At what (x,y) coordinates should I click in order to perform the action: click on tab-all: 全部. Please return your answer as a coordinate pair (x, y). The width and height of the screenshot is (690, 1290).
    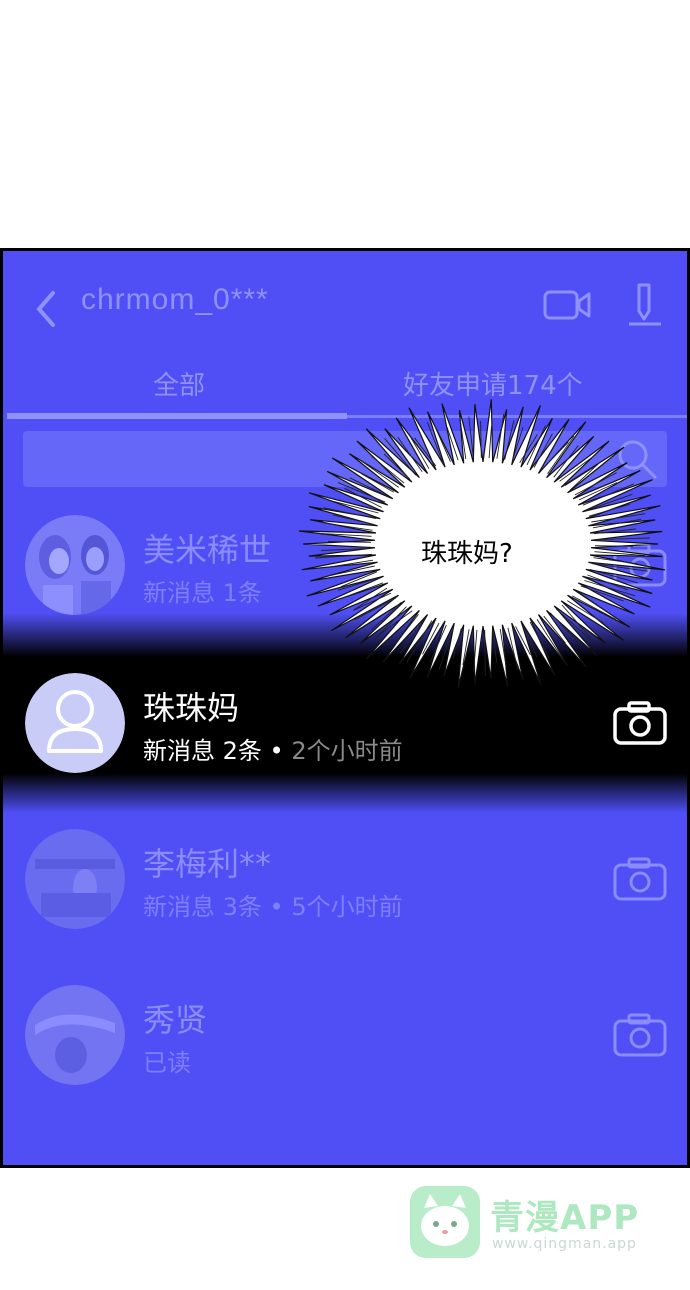
    Looking at the image, I should click on (179, 383).